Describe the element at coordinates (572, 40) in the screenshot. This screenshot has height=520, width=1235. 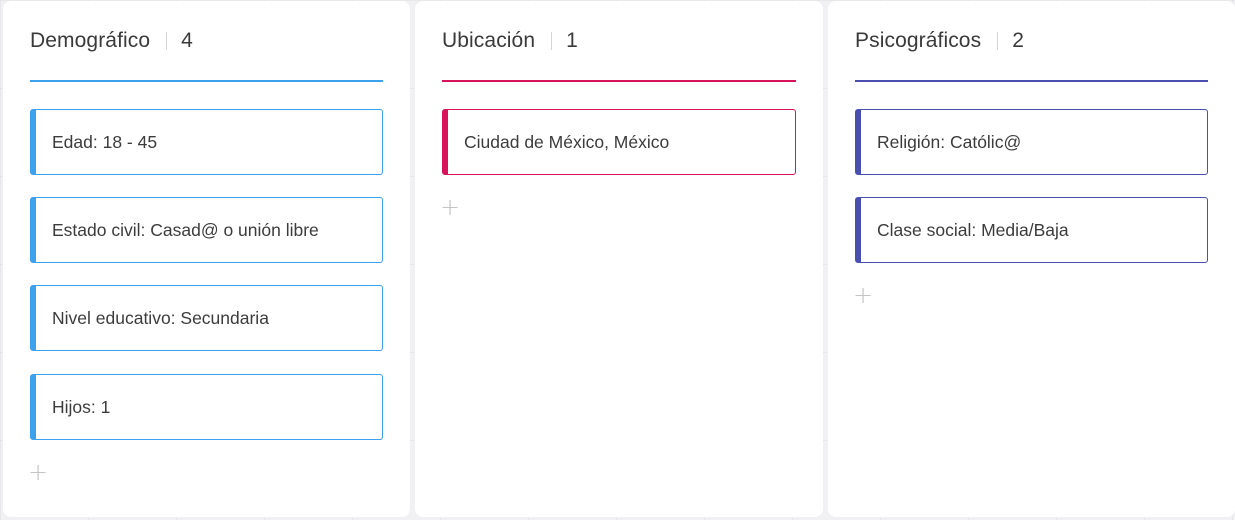
I see `column-count: 1` at that location.